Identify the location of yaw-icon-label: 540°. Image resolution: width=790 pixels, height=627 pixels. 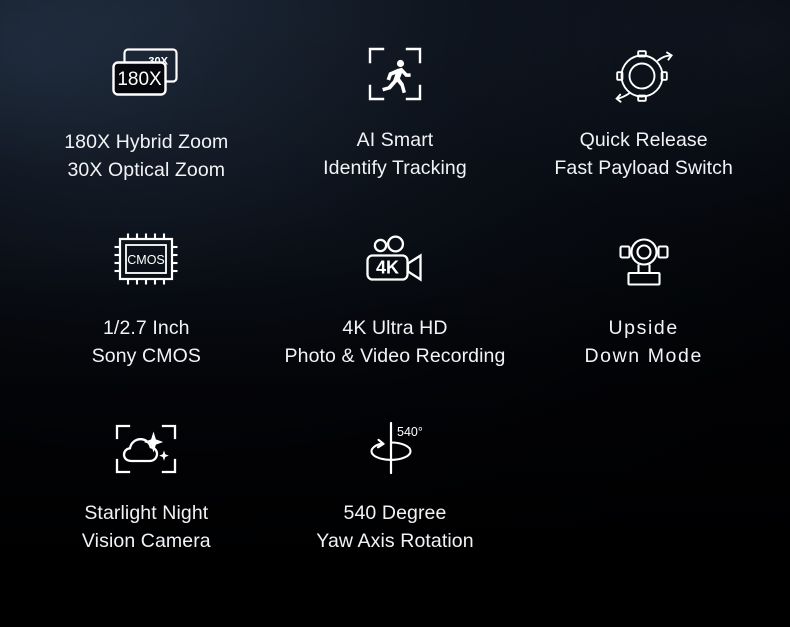
(410, 432).